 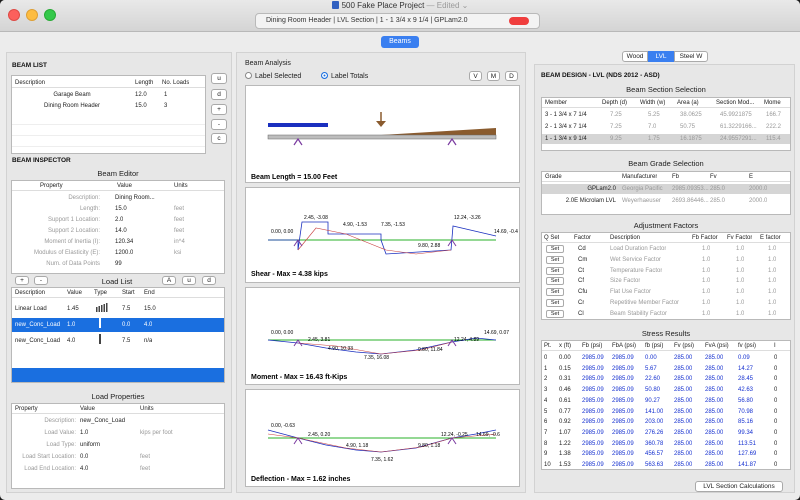 What do you see at coordinates (666, 358) in the screenshot?
I see `stress-row: 0 0.00 2985.09 2985.09 0.00 285.00 285.00 0.09 0` at bounding box center [666, 358].